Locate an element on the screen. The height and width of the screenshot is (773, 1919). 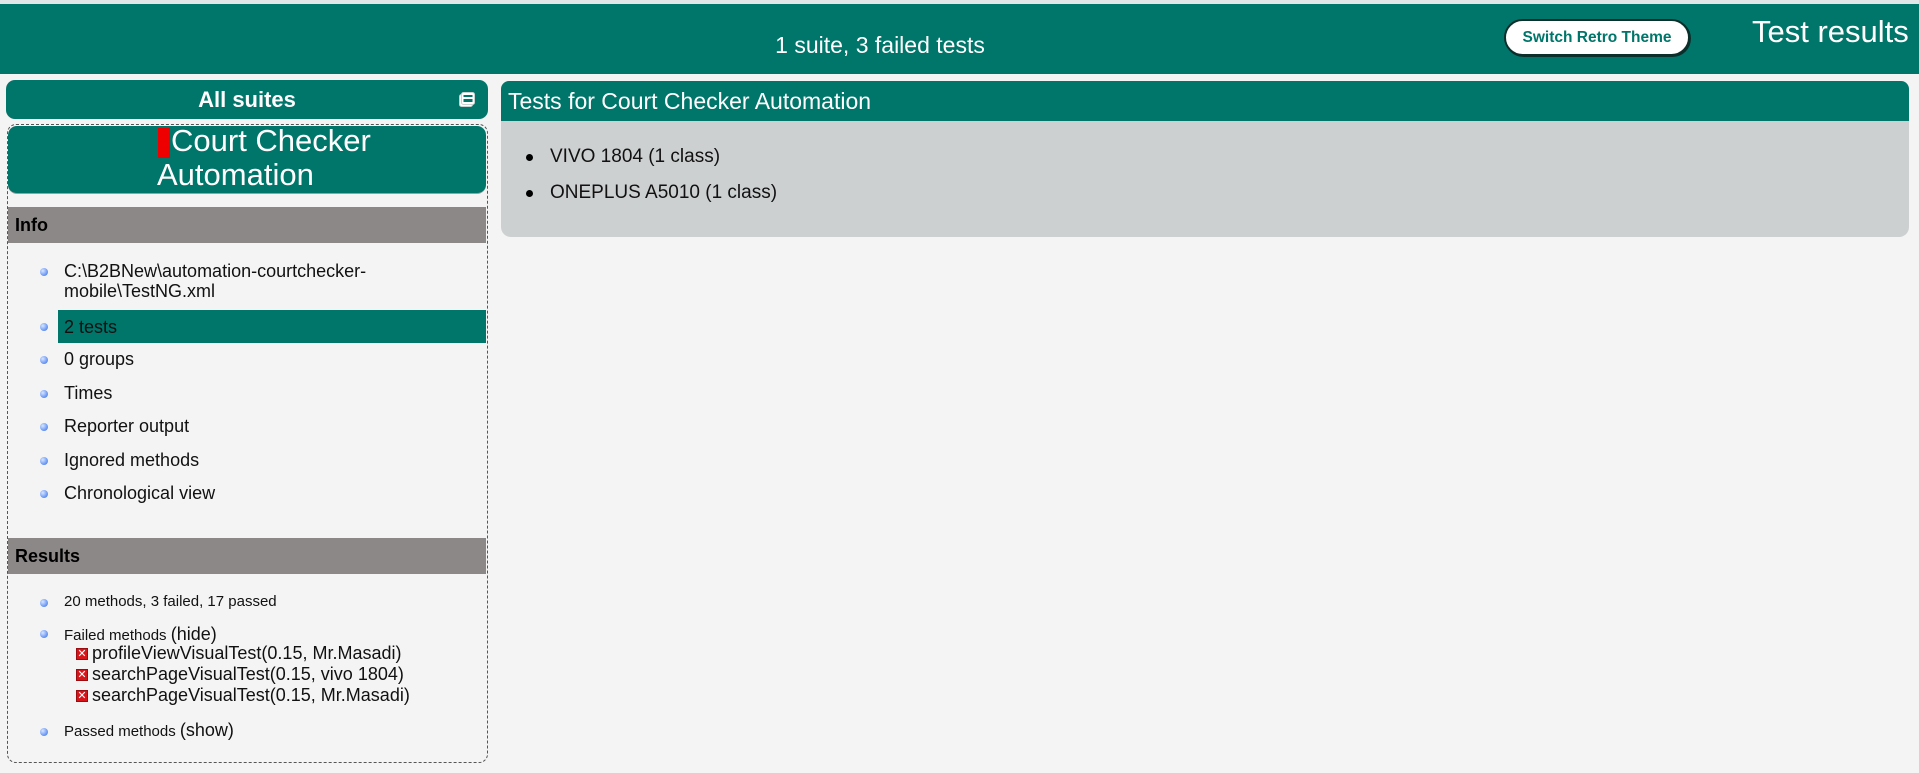
failed-method-name: searchPageVisualTest(0.15, vivo 1804) is located at coordinates (248, 674).